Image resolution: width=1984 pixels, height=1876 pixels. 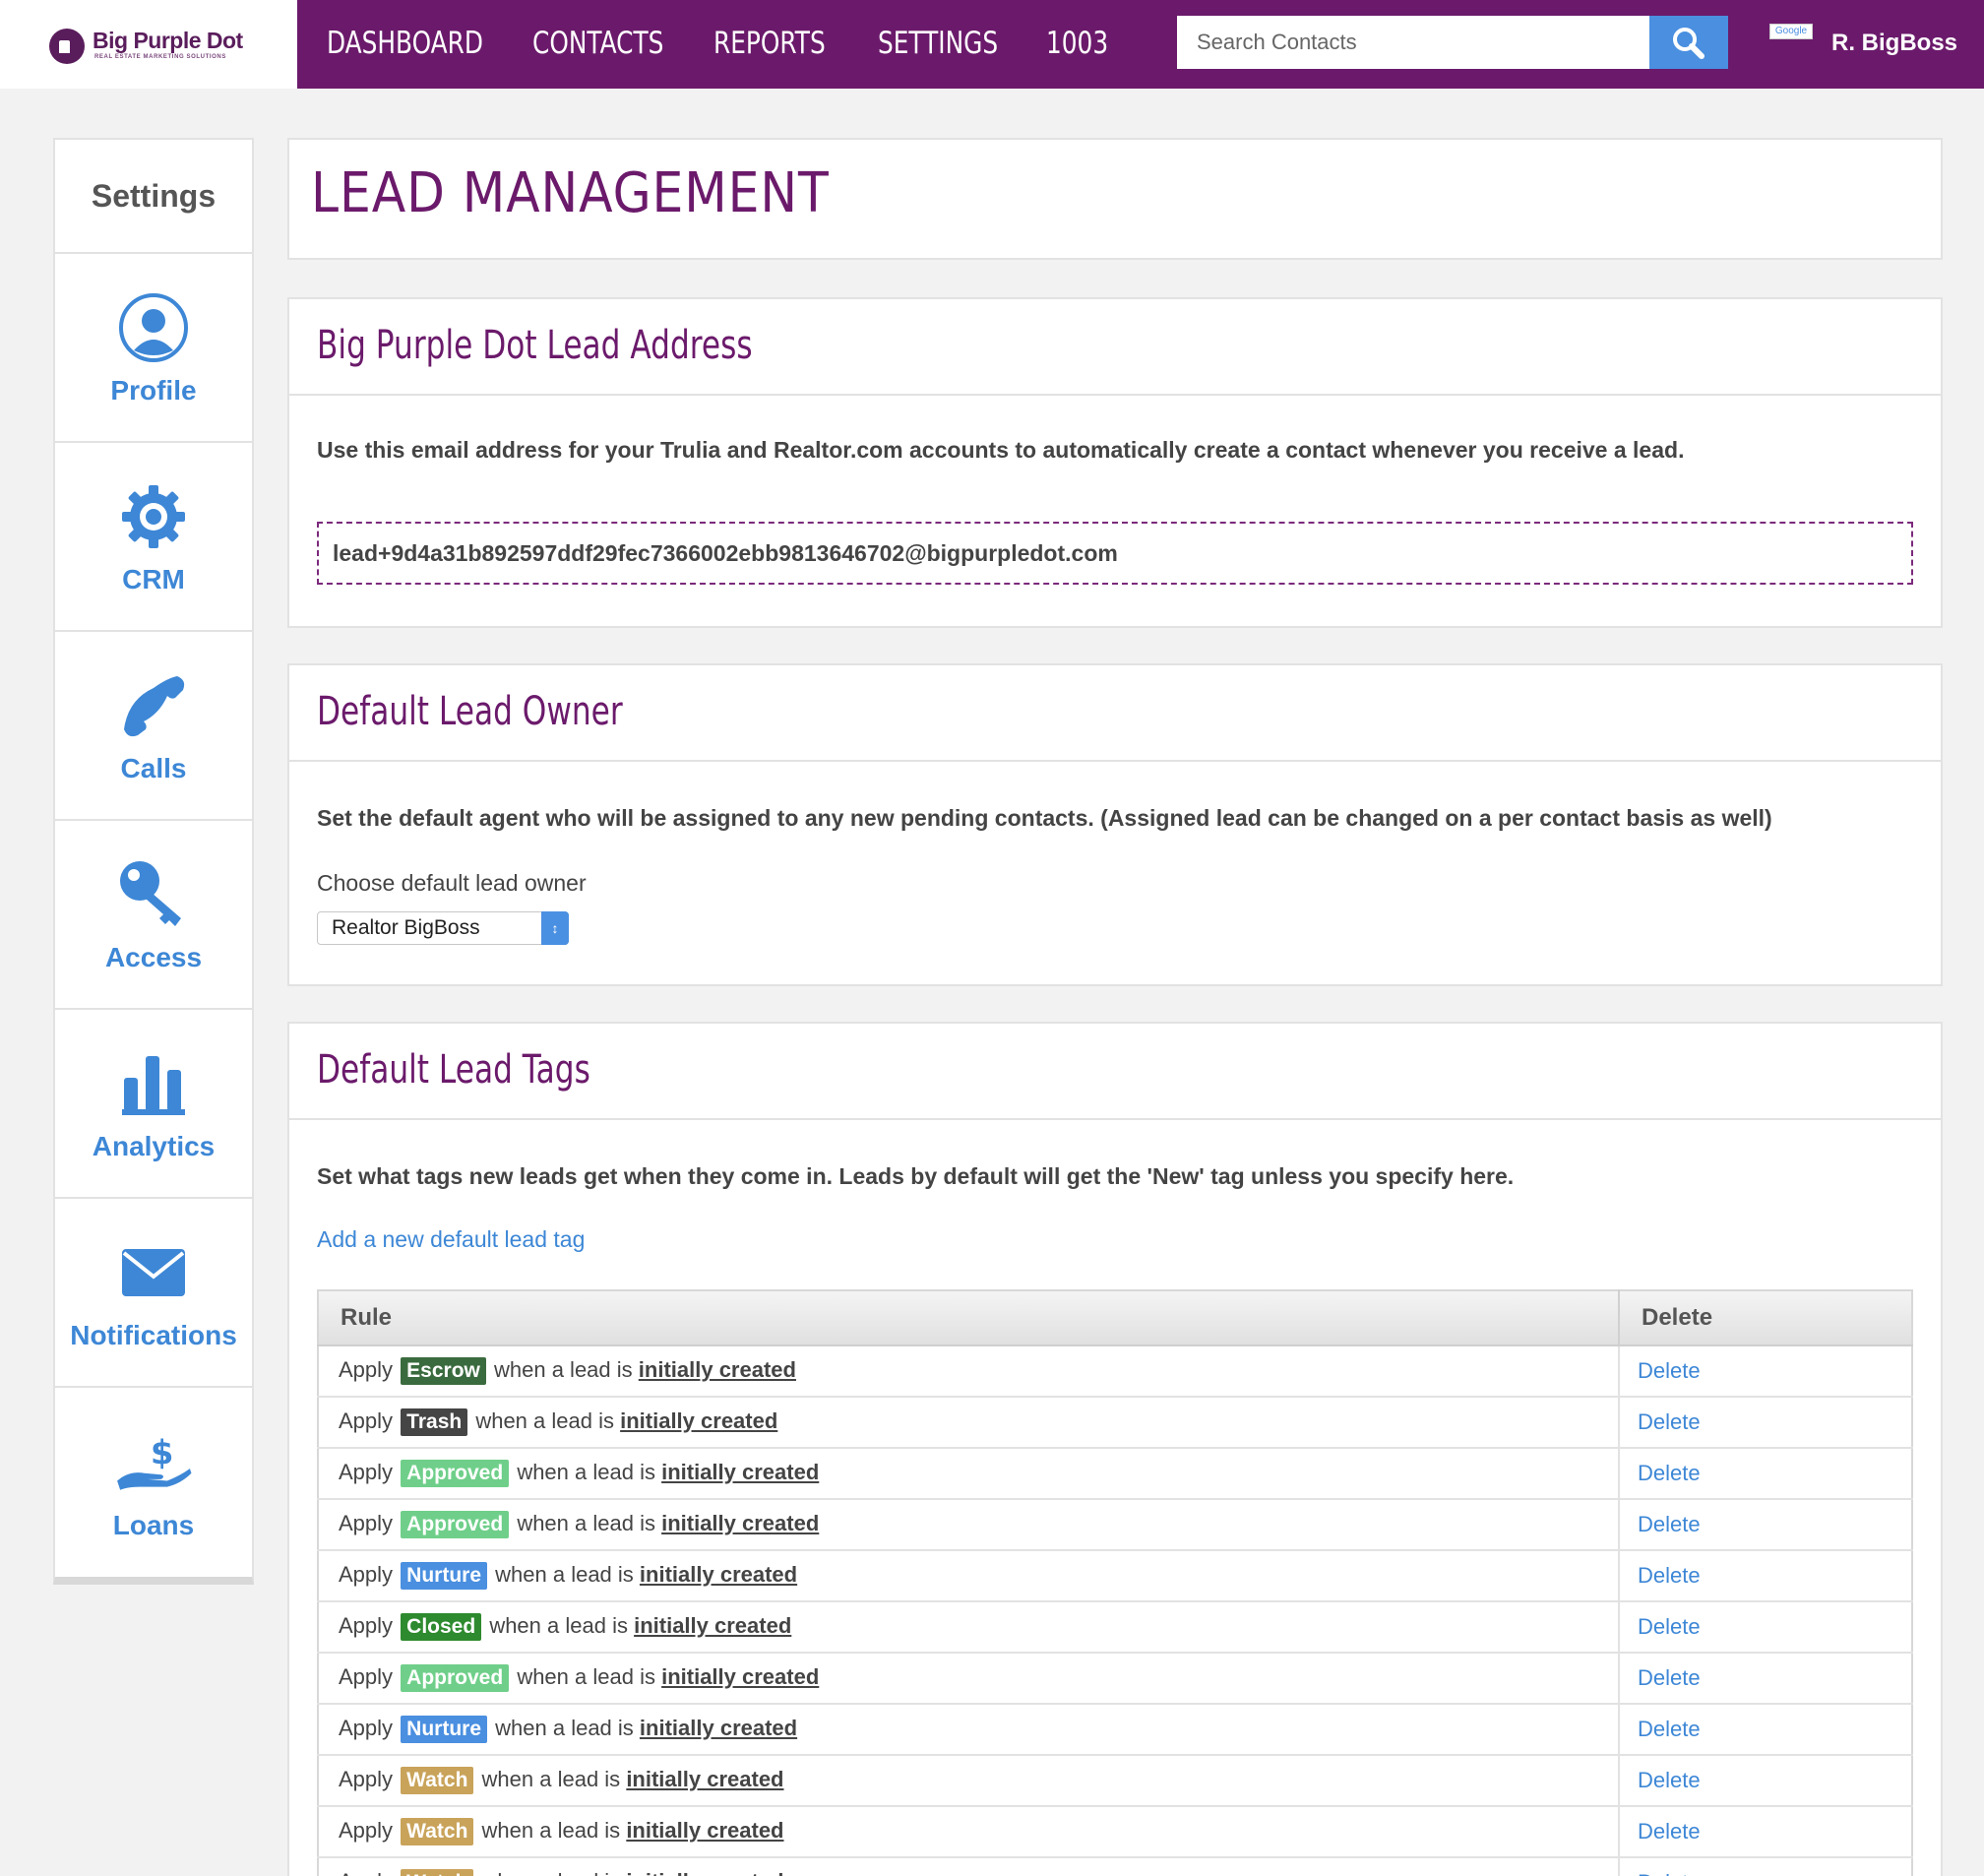 What do you see at coordinates (153, 1272) in the screenshot?
I see `envelope-icon` at bounding box center [153, 1272].